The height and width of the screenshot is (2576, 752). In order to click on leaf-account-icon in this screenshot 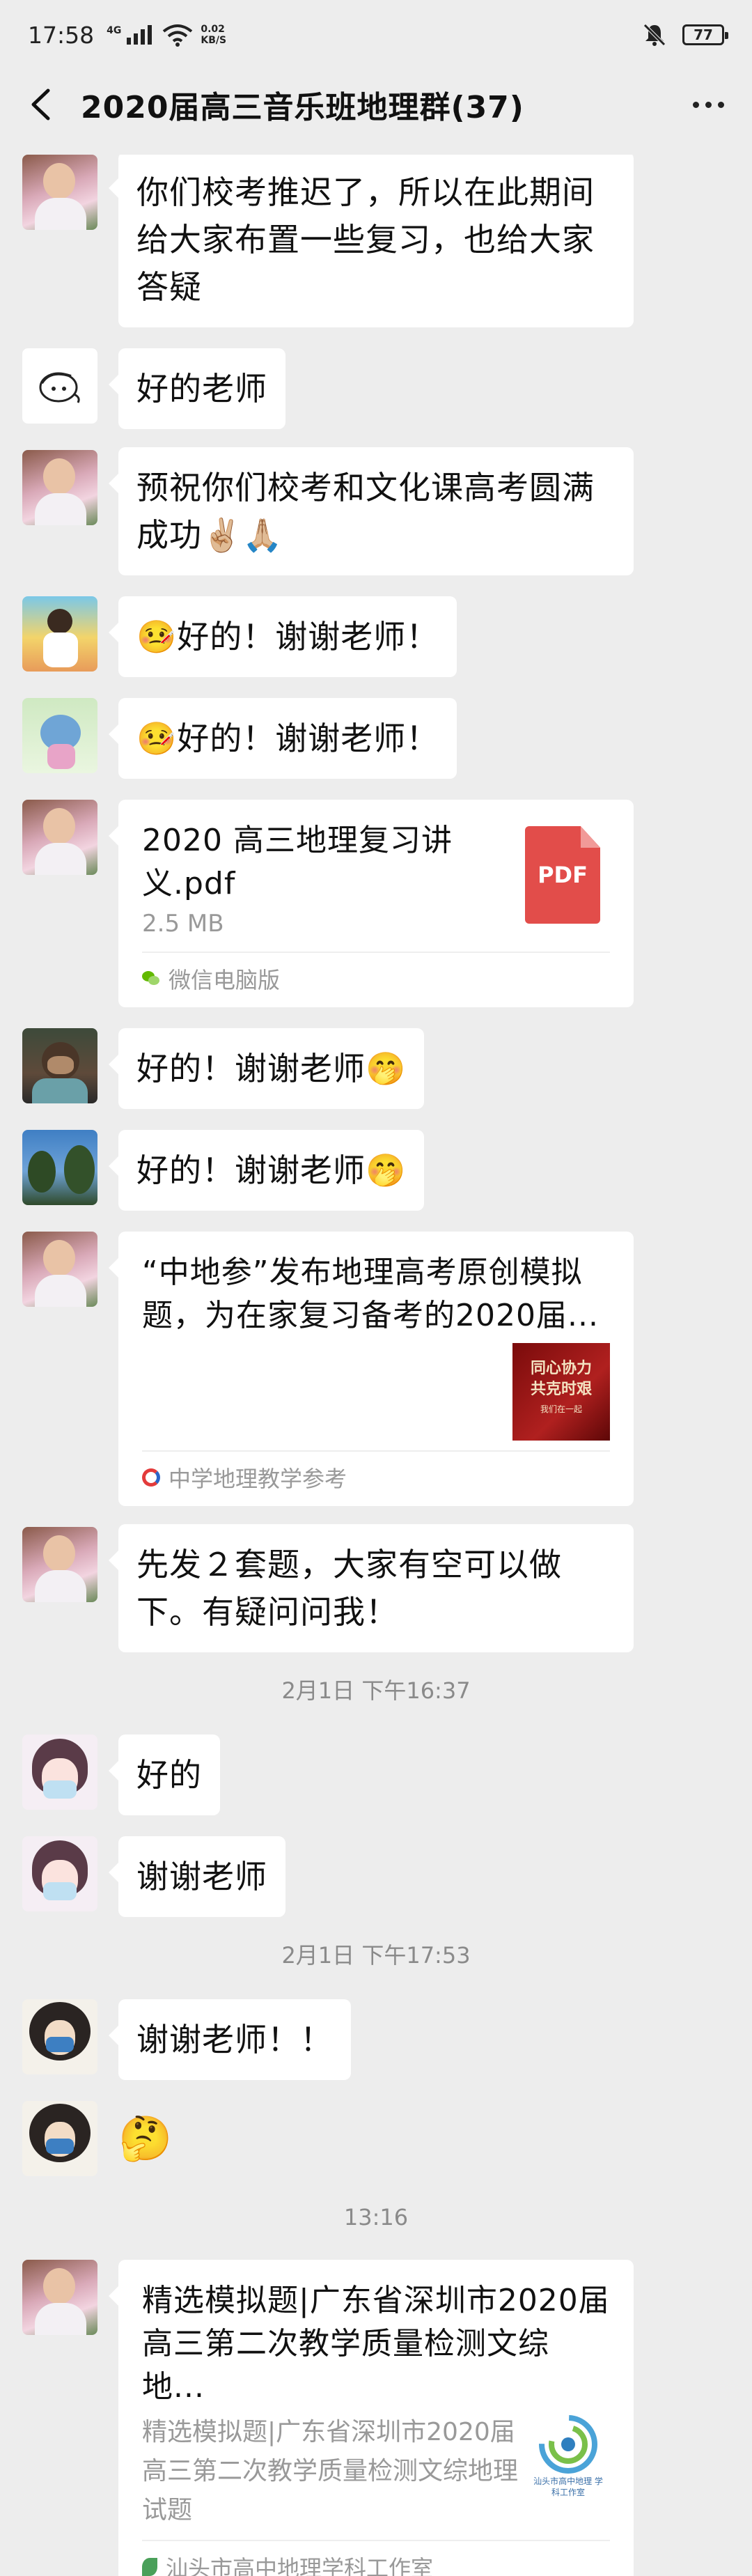, I will do `click(149, 2567)`.